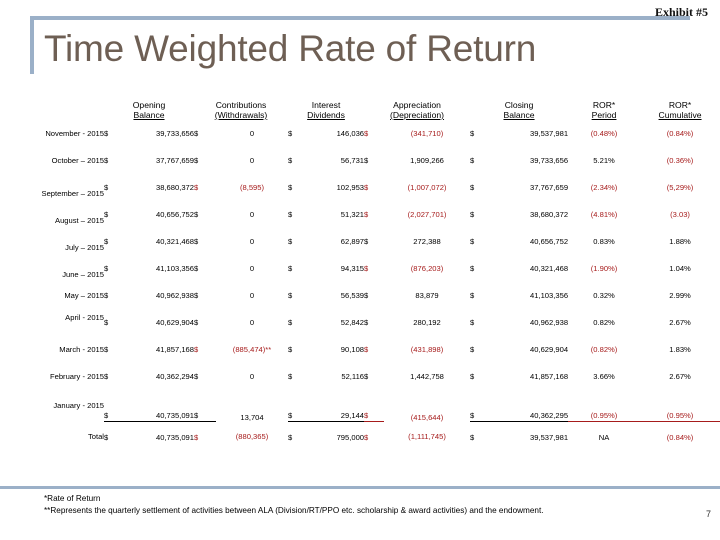 Image resolution: width=720 pixels, height=540 pixels. Describe the element at coordinates (549, 268) in the screenshot. I see `closing-balance-value: 40,321,468` at that location.